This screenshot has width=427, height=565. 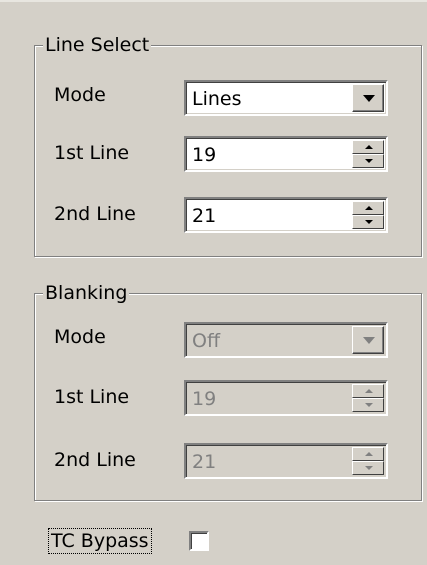 I want to click on line-select-first-line-spinner: 19, so click(x=286, y=154).